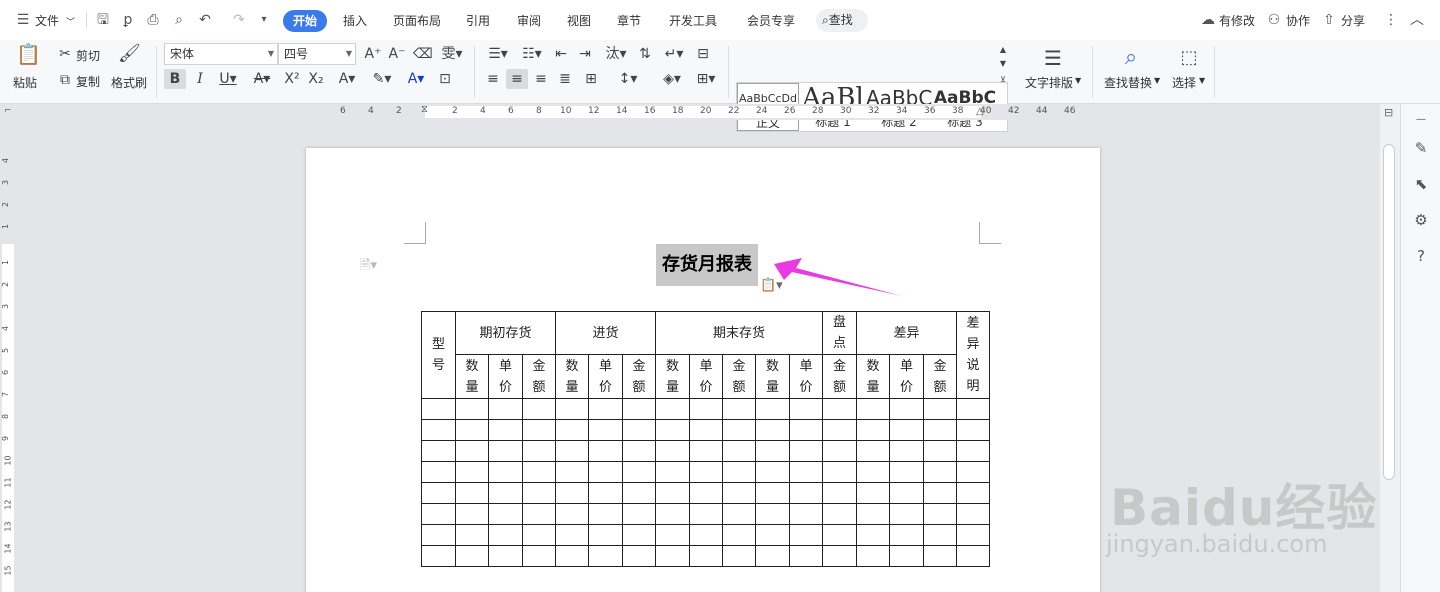  Describe the element at coordinates (179, 20) in the screenshot. I see `print-preview-icon: ⌕` at that location.